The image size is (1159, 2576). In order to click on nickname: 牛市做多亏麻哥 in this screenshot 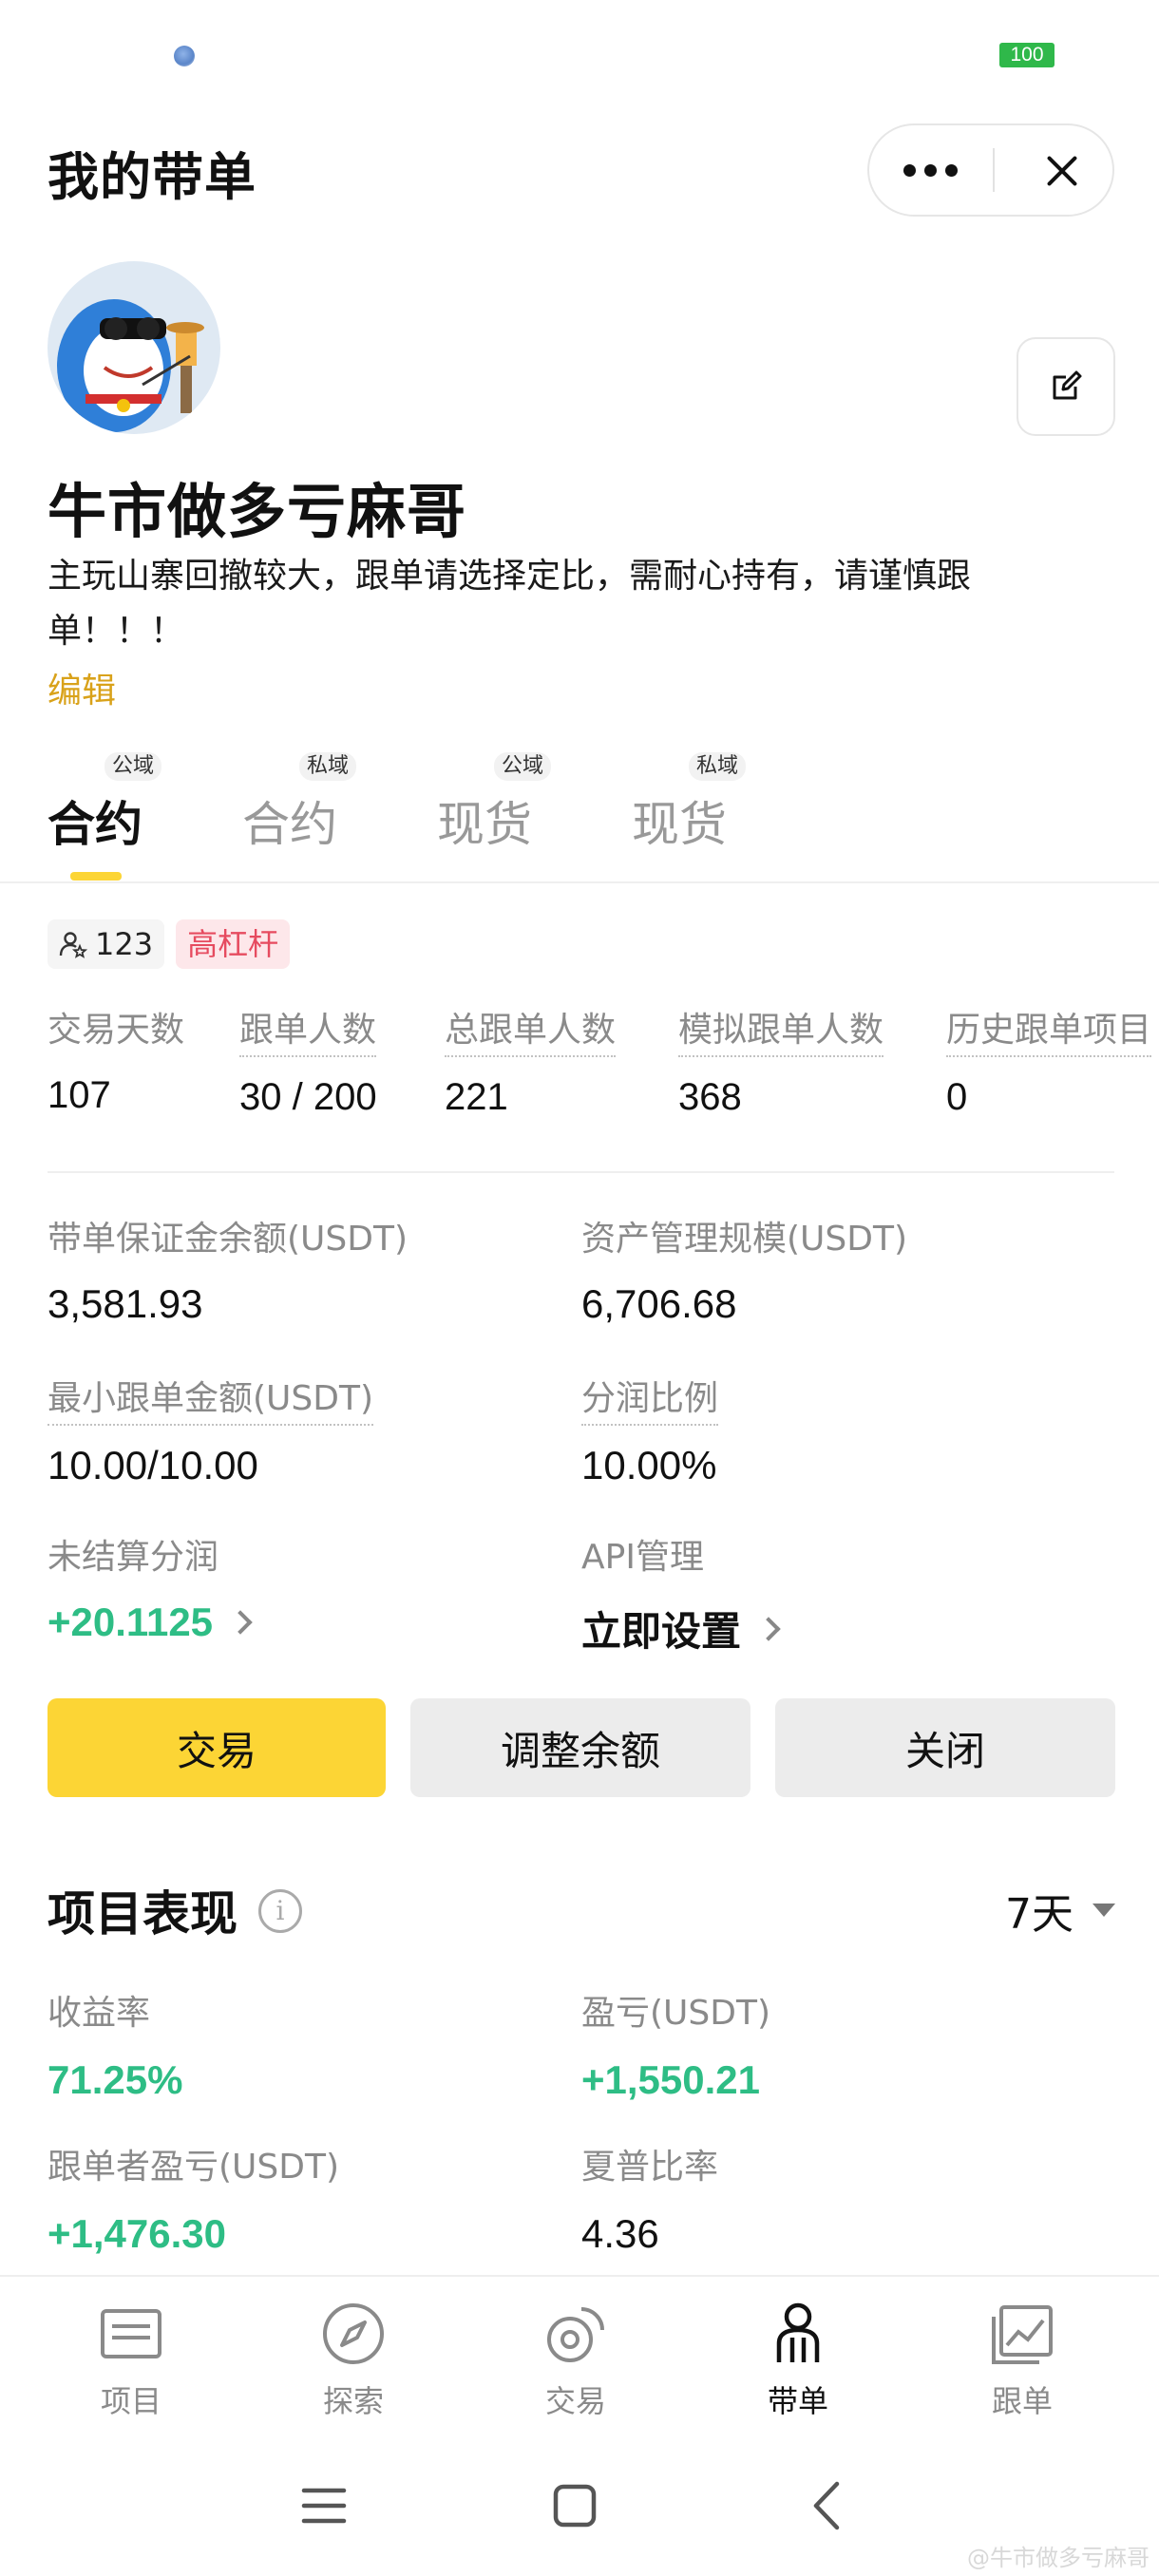, I will do `click(257, 511)`.